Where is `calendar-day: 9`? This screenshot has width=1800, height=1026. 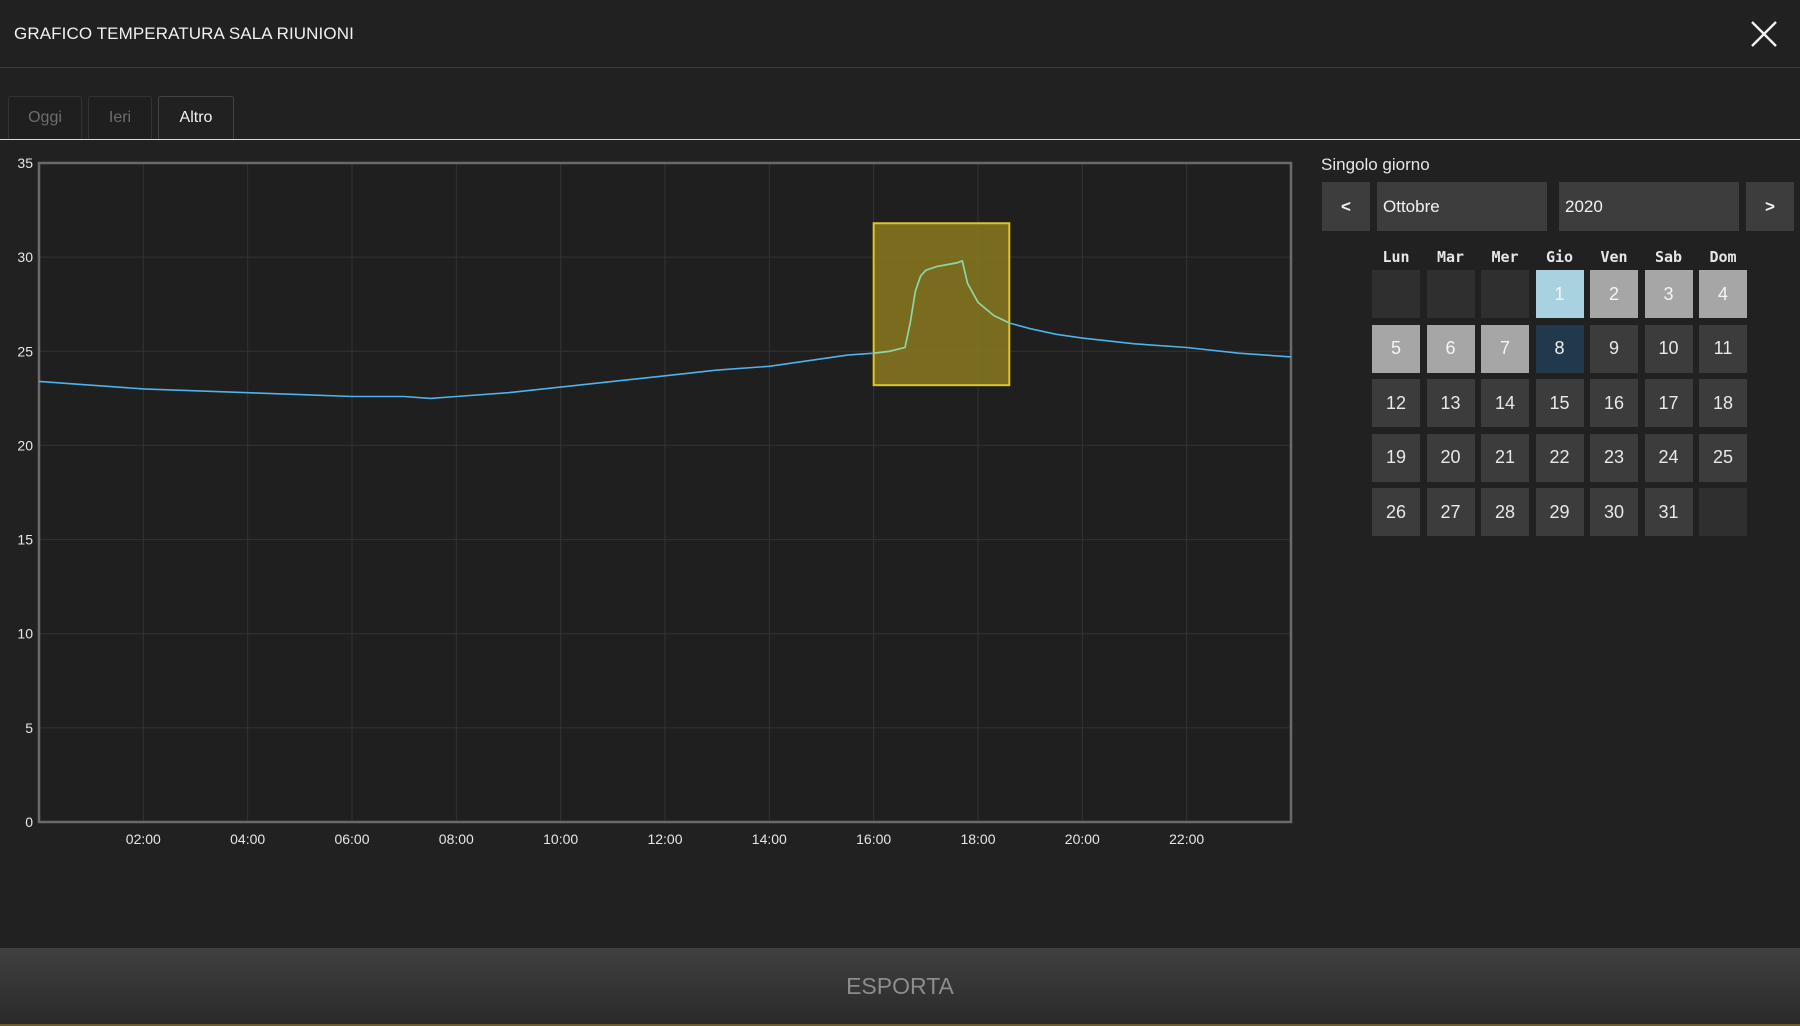
calendar-day: 9 is located at coordinates (1614, 348).